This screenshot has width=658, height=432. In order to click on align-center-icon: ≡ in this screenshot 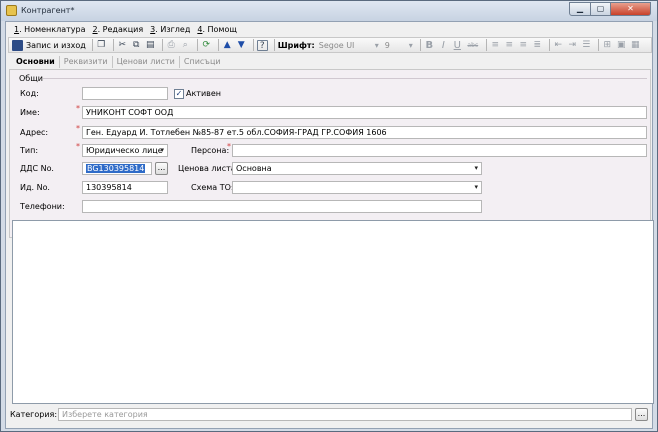, I will do `click(509, 44)`.